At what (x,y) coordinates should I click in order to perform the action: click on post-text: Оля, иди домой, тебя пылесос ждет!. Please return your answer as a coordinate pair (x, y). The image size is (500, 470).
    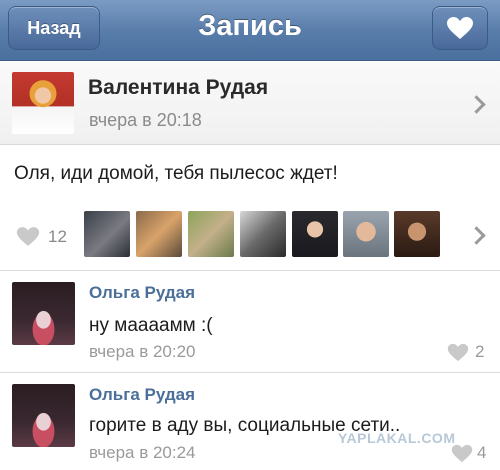
    Looking at the image, I should click on (176, 173).